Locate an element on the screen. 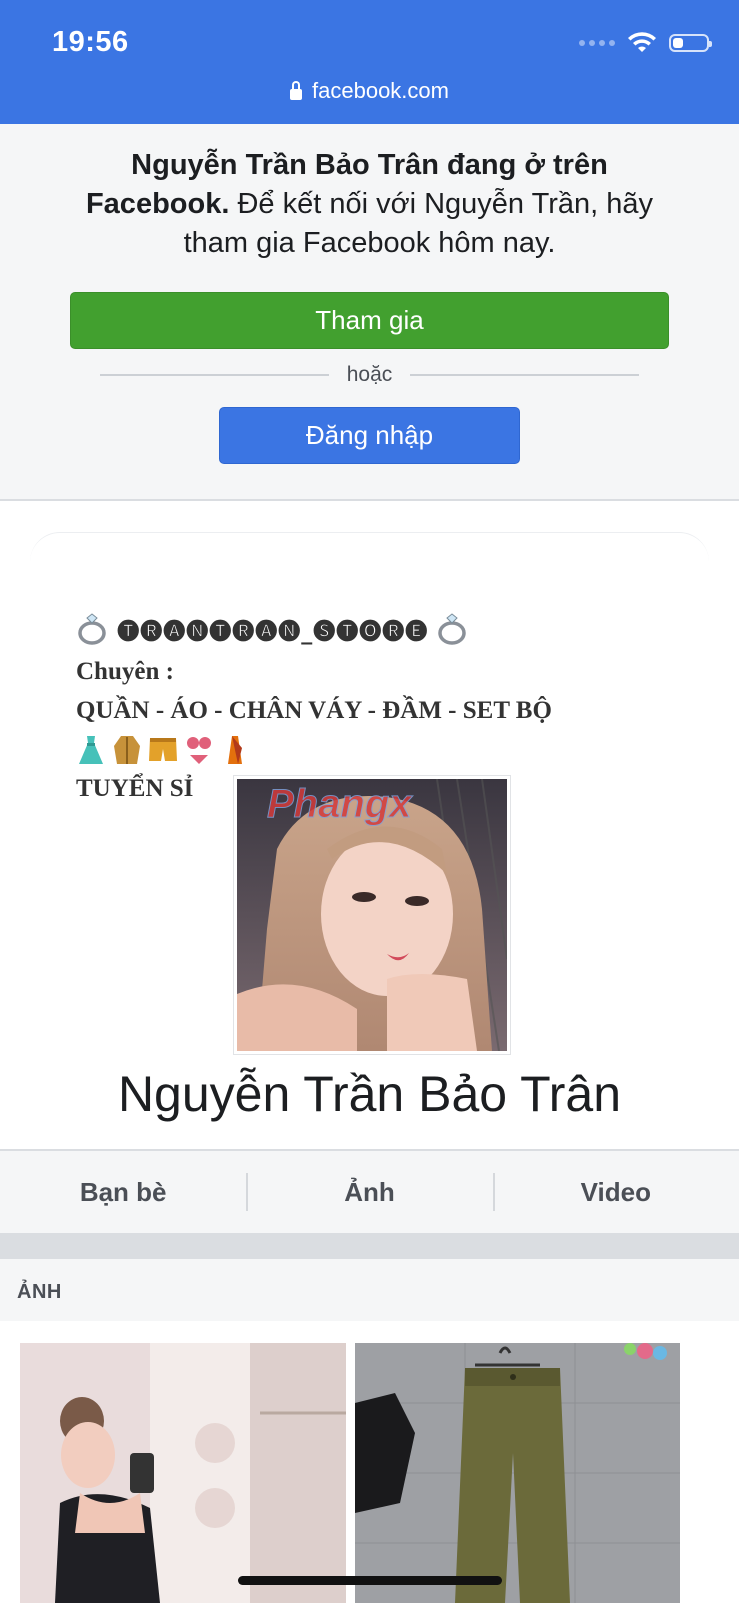 The image size is (739, 1603). lock-icon is located at coordinates (296, 90).